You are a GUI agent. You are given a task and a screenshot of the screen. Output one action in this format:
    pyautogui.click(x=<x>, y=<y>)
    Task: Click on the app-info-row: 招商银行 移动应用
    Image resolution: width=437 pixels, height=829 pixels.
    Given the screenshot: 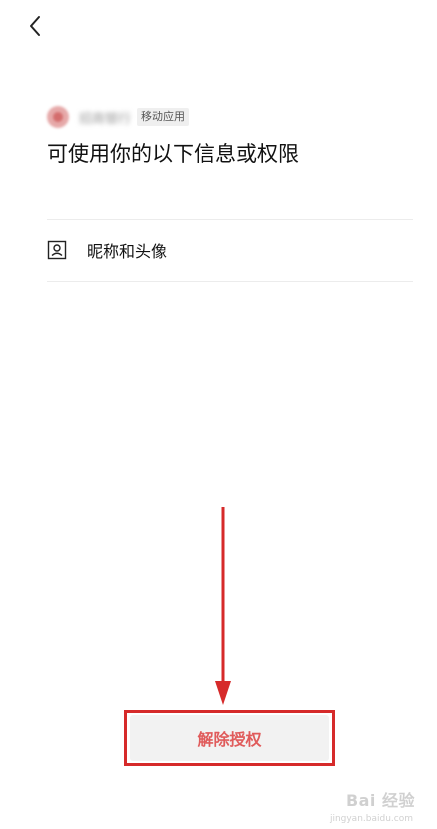 What is the action you would take?
    pyautogui.click(x=118, y=117)
    